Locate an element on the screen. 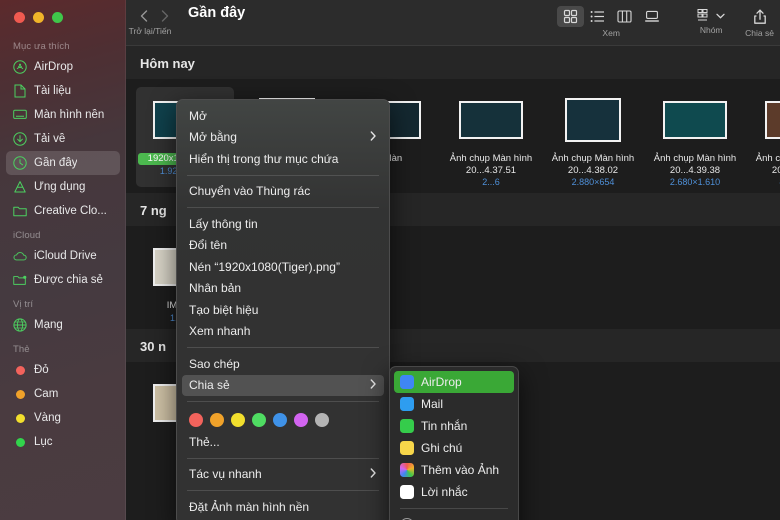 The height and width of the screenshot is (520, 780). group-by-button is located at coordinates (711, 15).